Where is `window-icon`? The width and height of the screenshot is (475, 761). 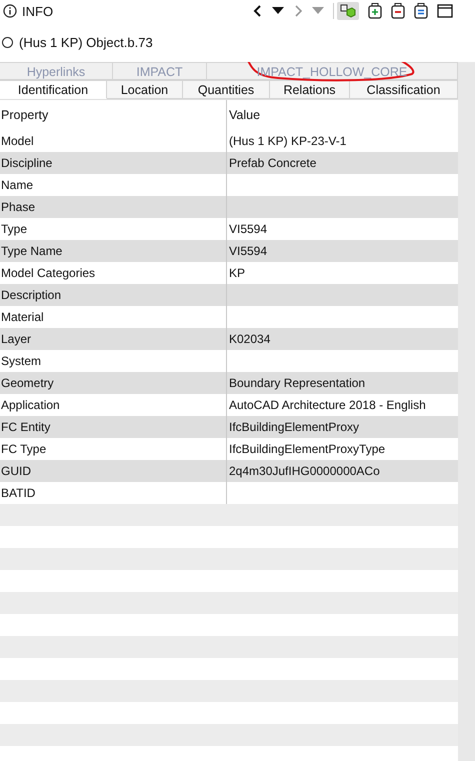 window-icon is located at coordinates (445, 11).